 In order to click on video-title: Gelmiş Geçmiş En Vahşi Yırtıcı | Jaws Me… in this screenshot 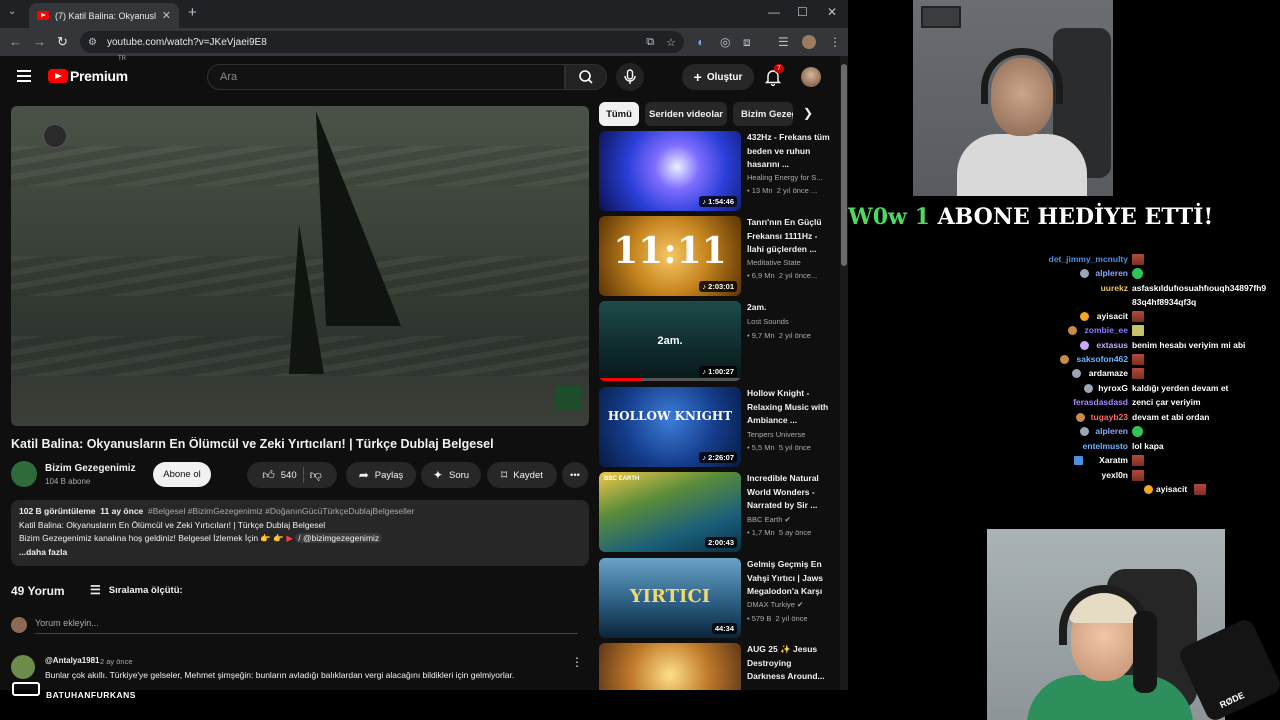, I will do `click(789, 578)`.